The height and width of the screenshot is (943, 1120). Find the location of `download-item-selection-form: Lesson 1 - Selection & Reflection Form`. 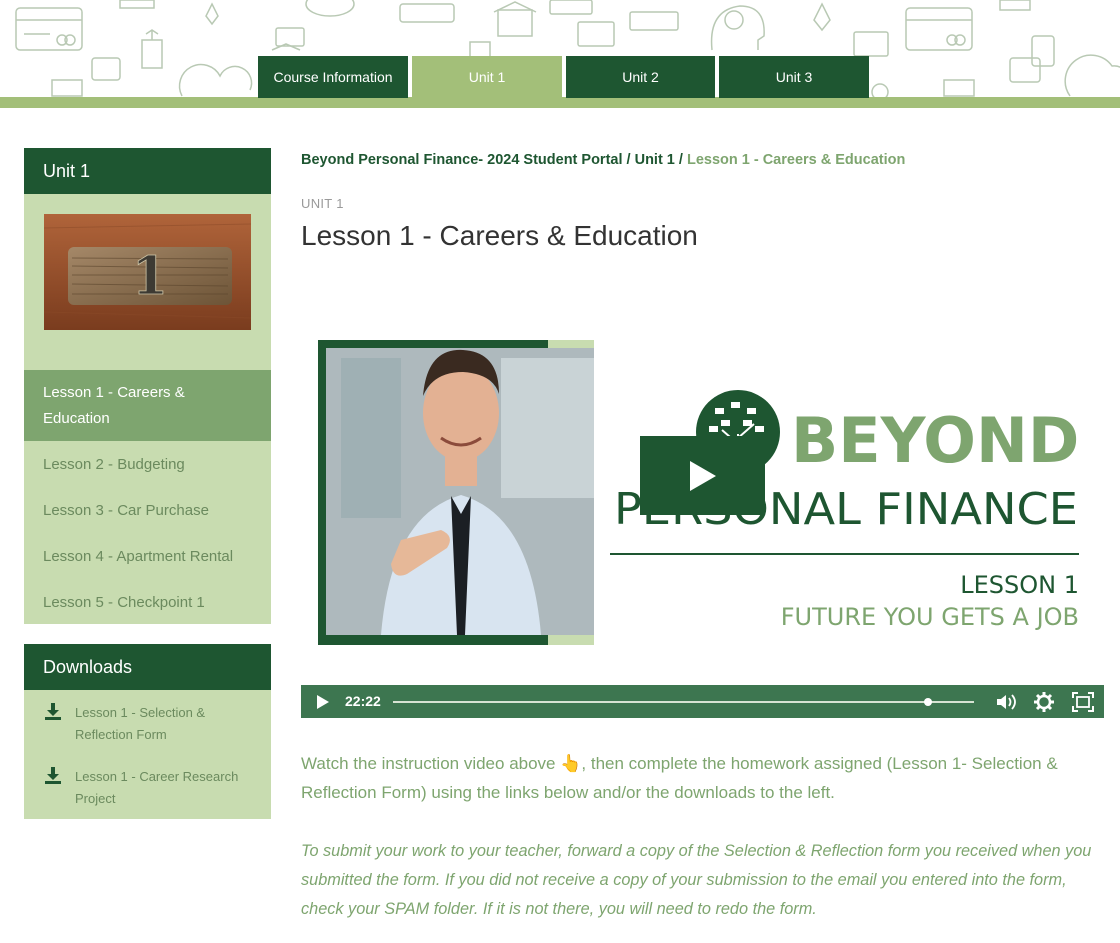

download-item-selection-form: Lesson 1 - Selection & Reflection Form is located at coordinates (147, 727).